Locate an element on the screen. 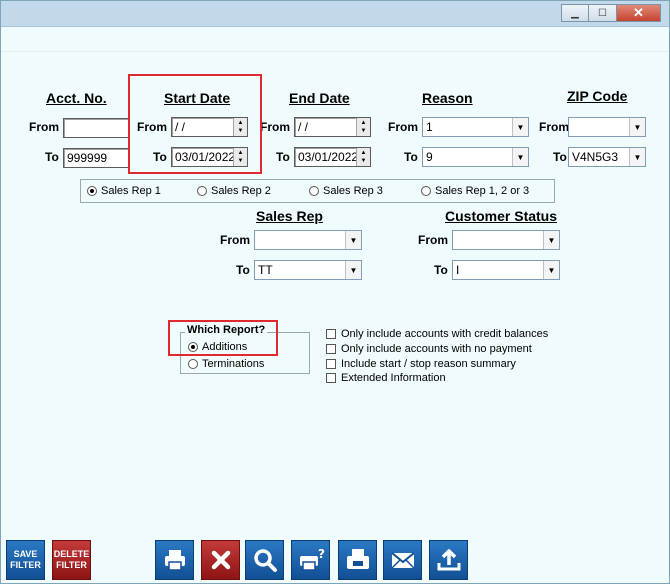 This screenshot has width=670, height=584. print-icon is located at coordinates (174, 560).